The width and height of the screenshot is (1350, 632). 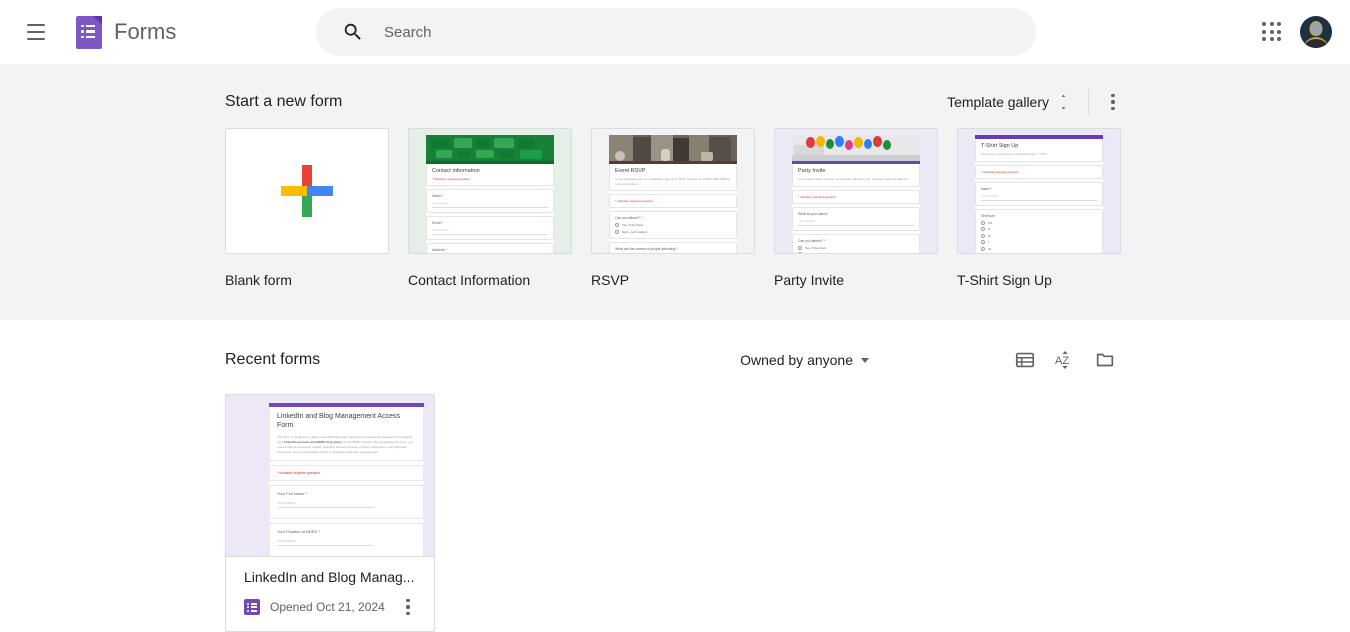 I want to click on sort-az-icon: AZ, so click(x=1065, y=360).